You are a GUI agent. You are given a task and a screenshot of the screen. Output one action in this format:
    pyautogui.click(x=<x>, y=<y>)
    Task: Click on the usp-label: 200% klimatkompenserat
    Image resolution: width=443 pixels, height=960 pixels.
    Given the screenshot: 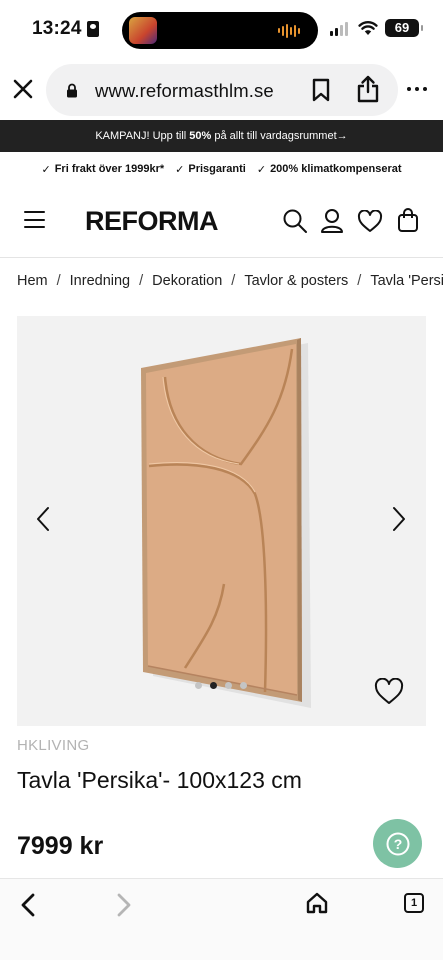 What is the action you would take?
    pyautogui.click(x=336, y=169)
    